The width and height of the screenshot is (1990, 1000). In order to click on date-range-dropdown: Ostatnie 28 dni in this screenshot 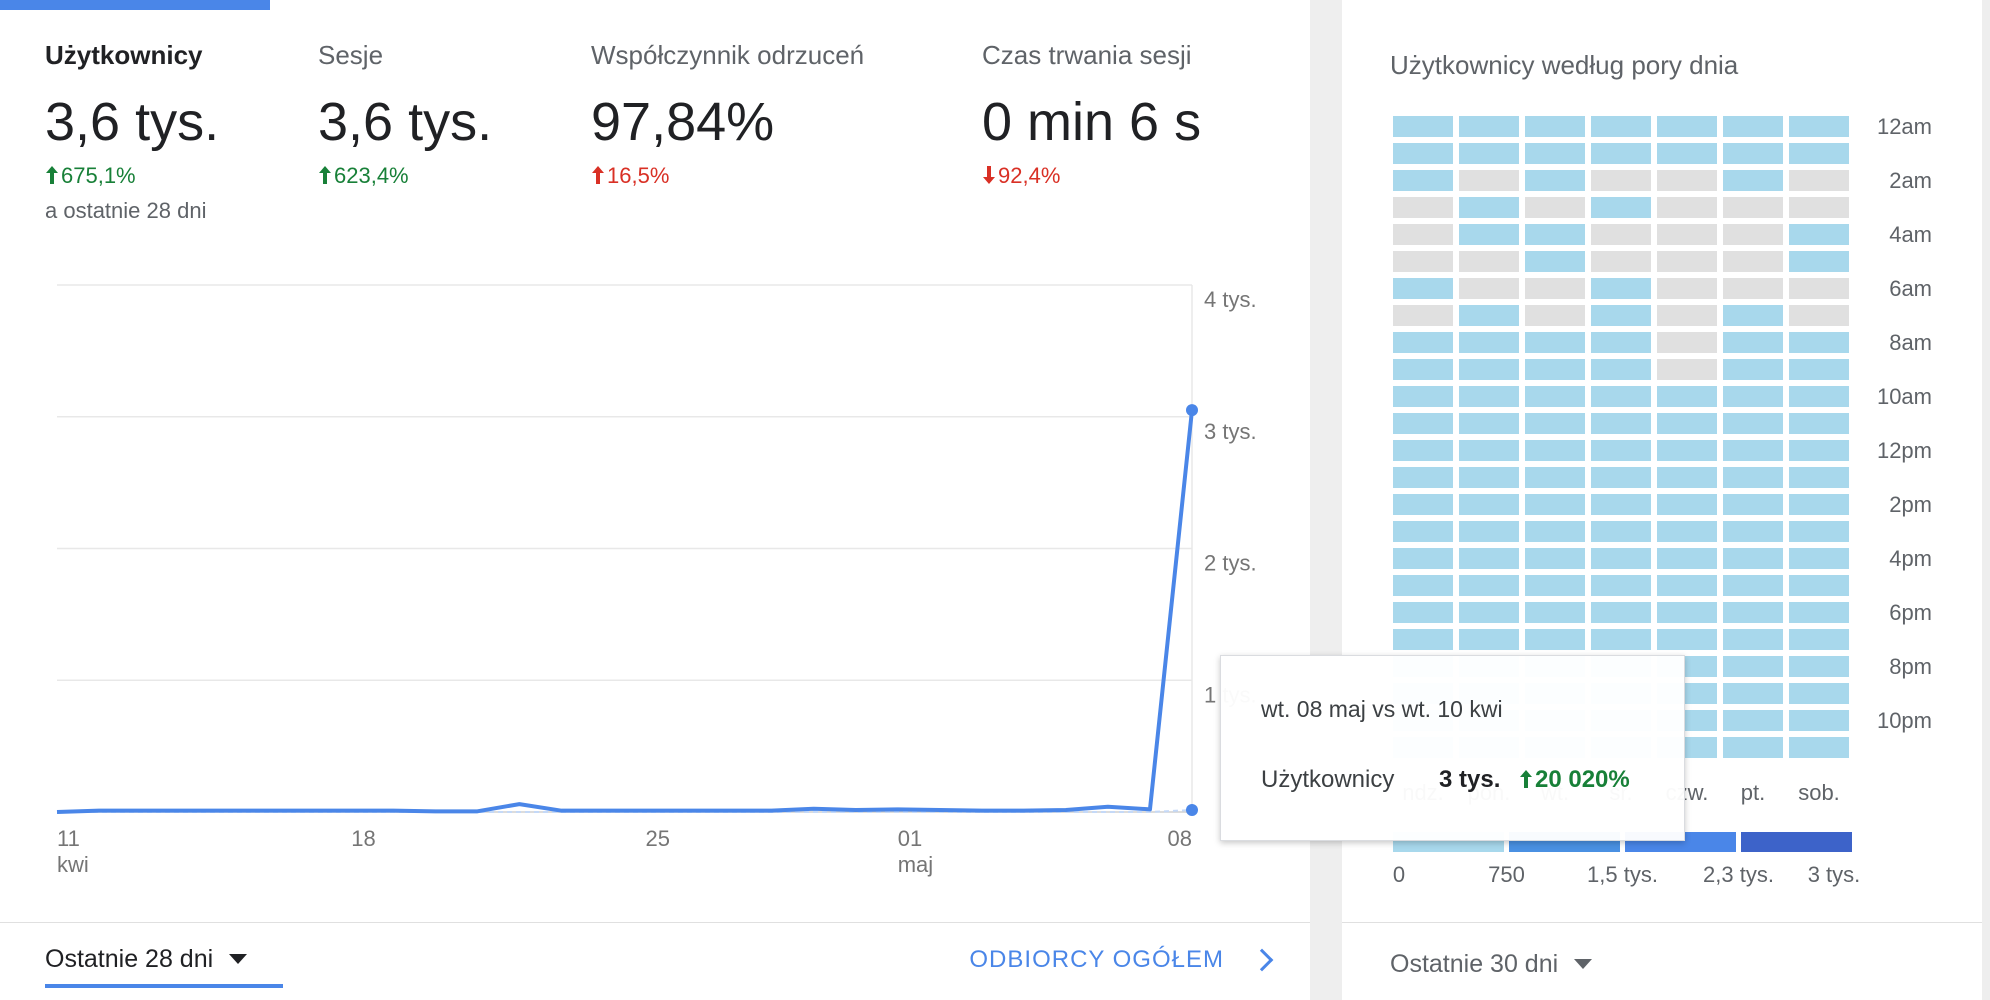, I will do `click(164, 966)`.